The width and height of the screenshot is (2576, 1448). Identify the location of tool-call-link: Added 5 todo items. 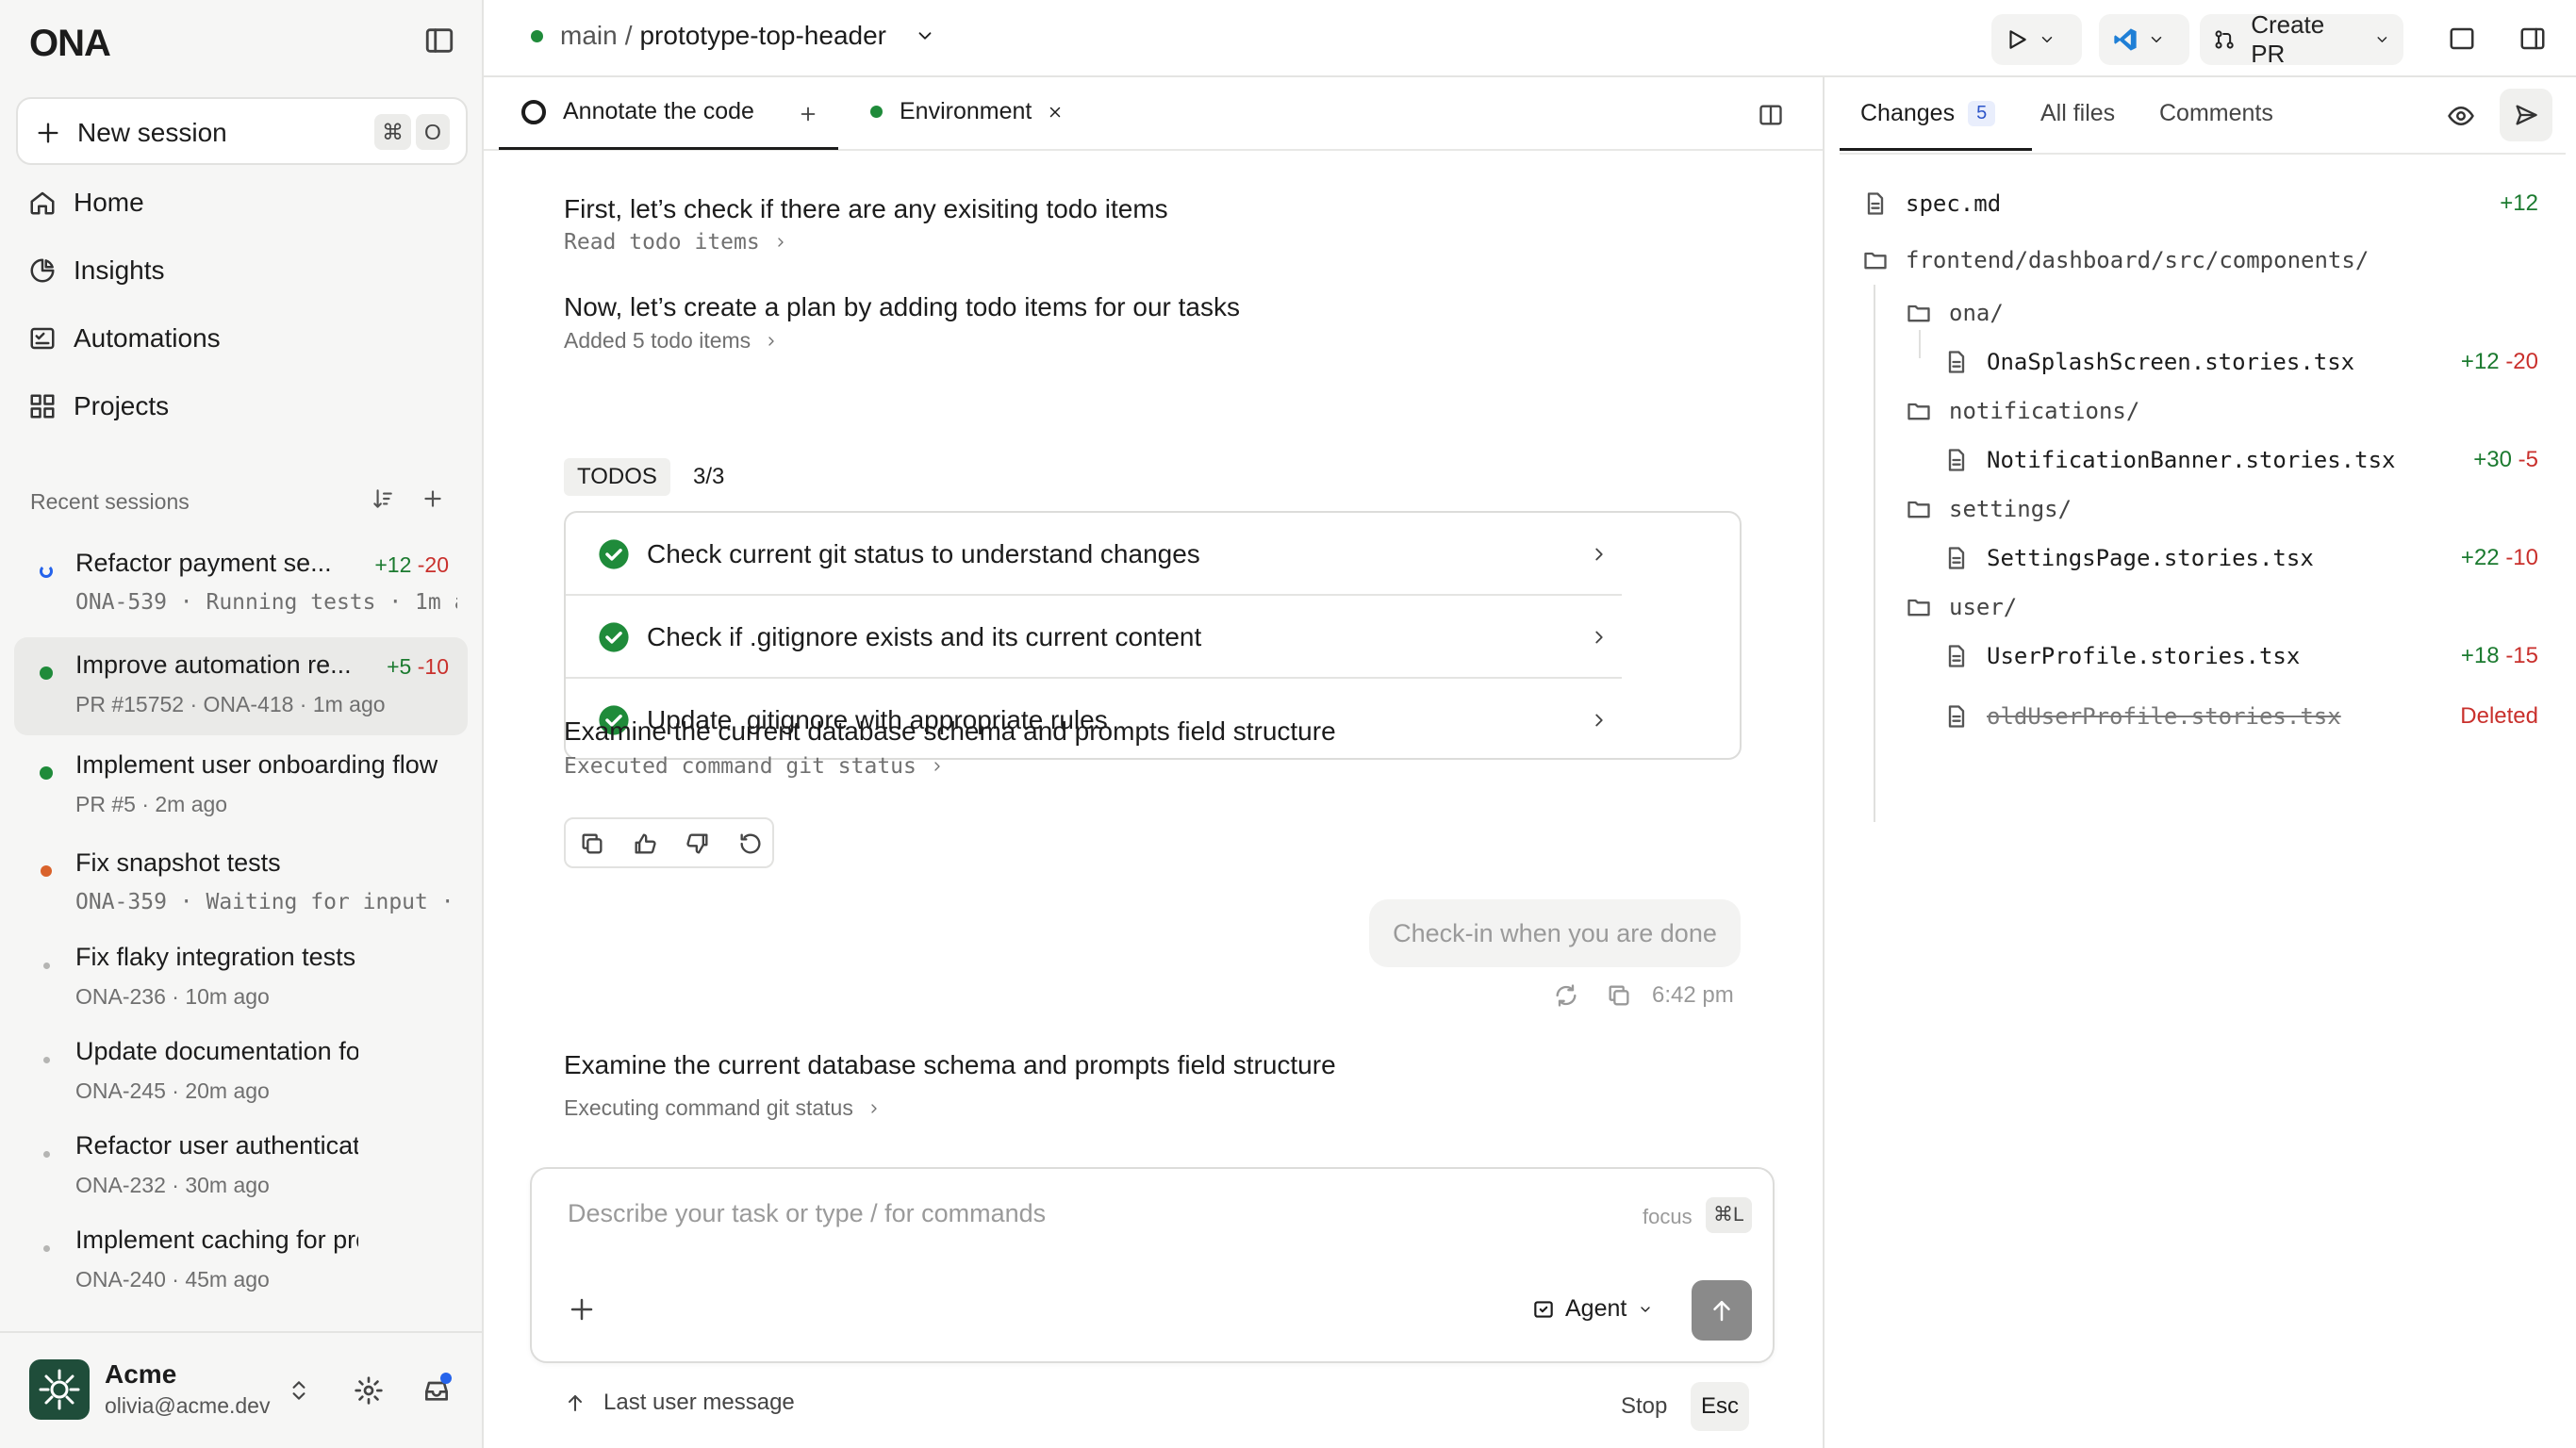
(671, 341).